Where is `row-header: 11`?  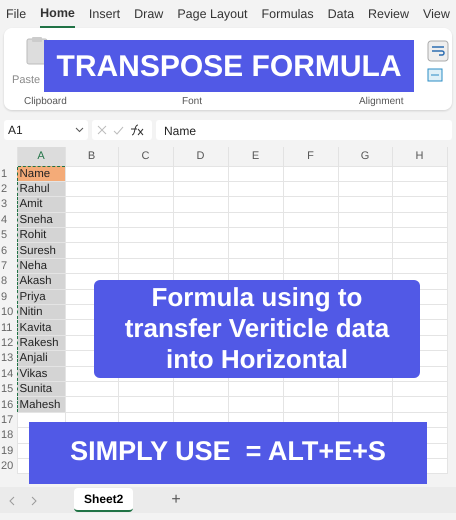 row-header: 11 is located at coordinates (8, 328).